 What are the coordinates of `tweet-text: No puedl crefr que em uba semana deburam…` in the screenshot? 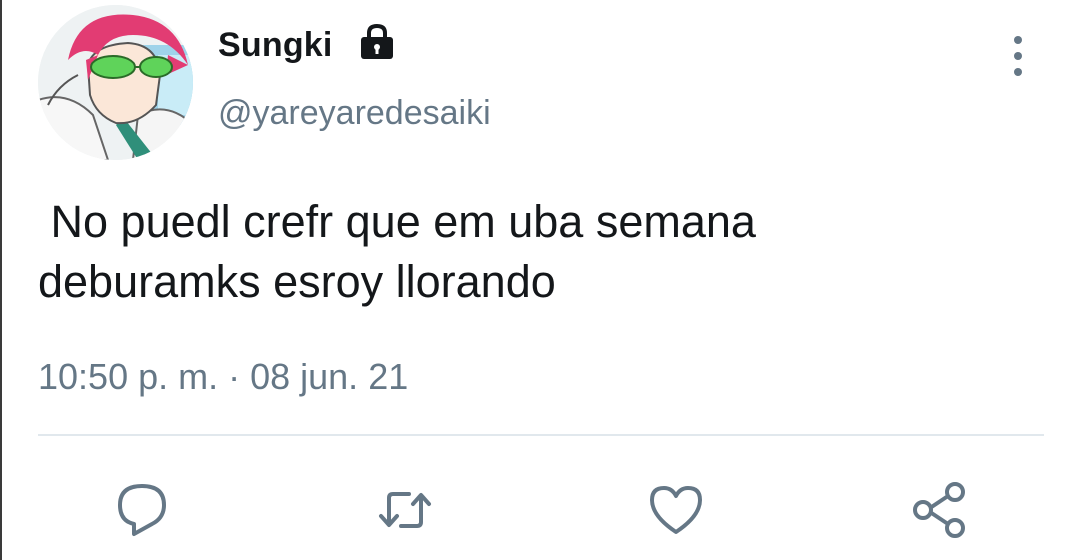 It's located at (397, 251).